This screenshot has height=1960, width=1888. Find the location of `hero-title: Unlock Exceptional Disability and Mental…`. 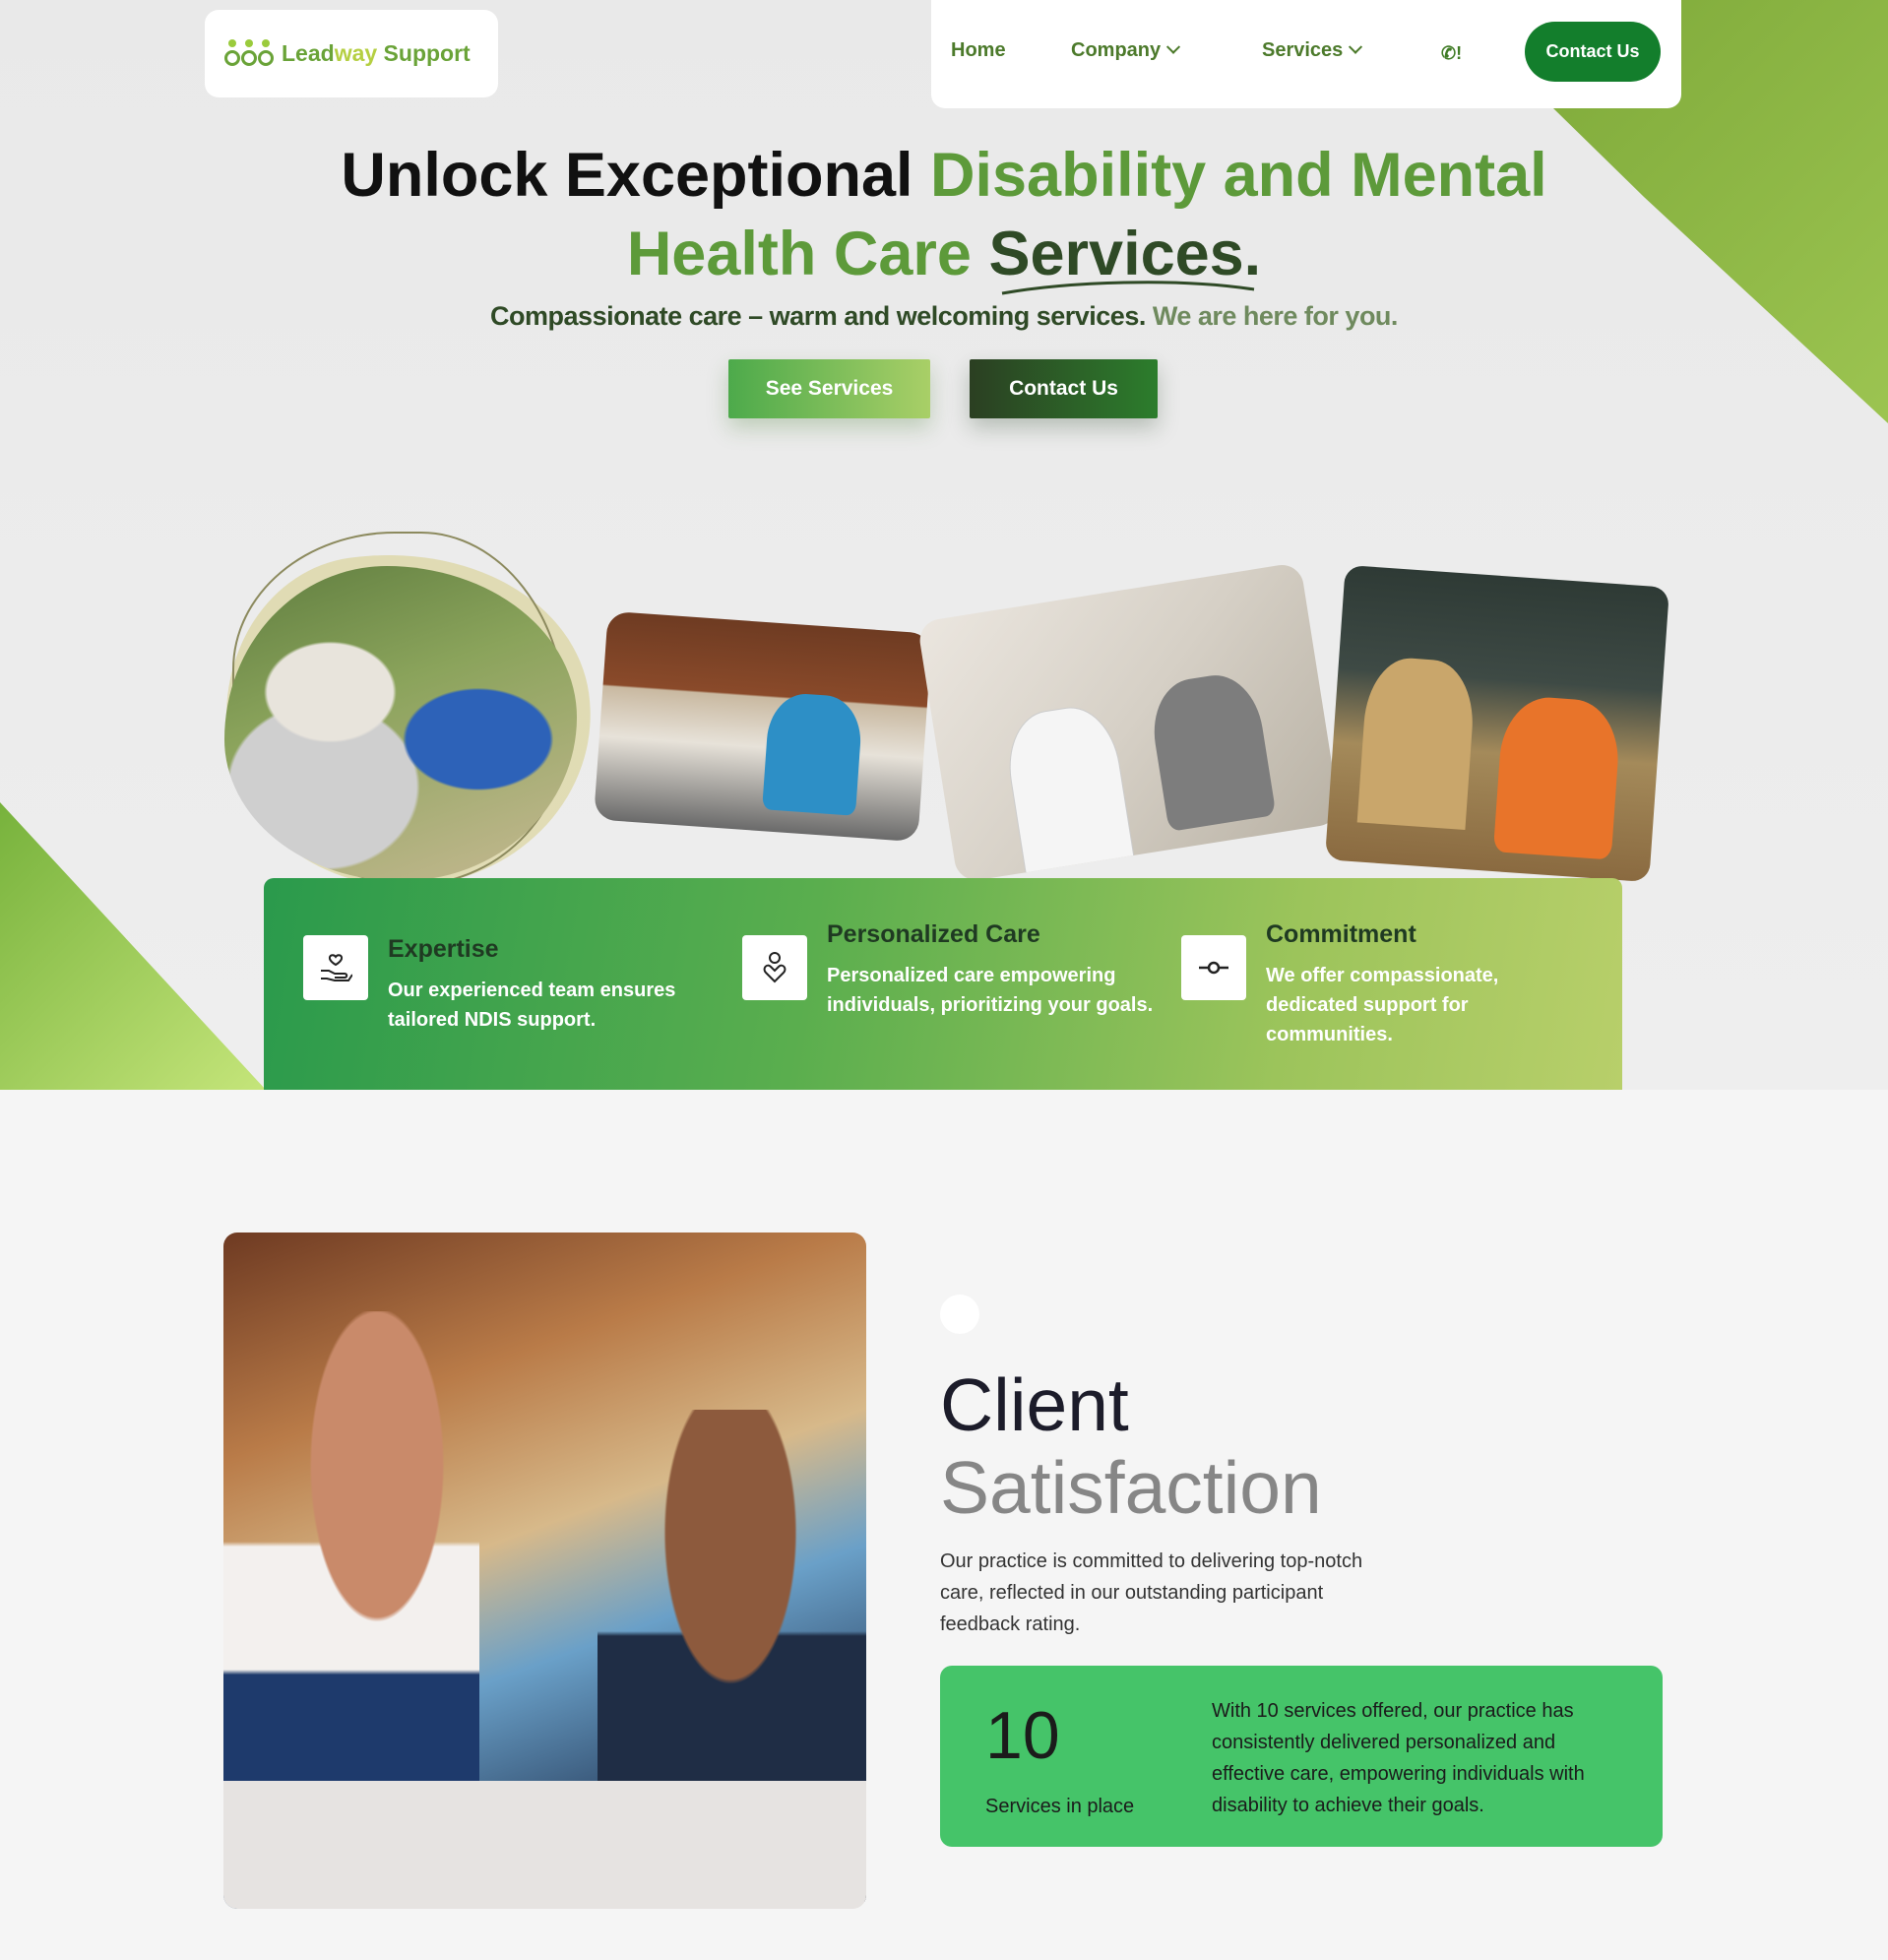

hero-title: Unlock Exceptional Disability and Mental… is located at coordinates (944, 214).